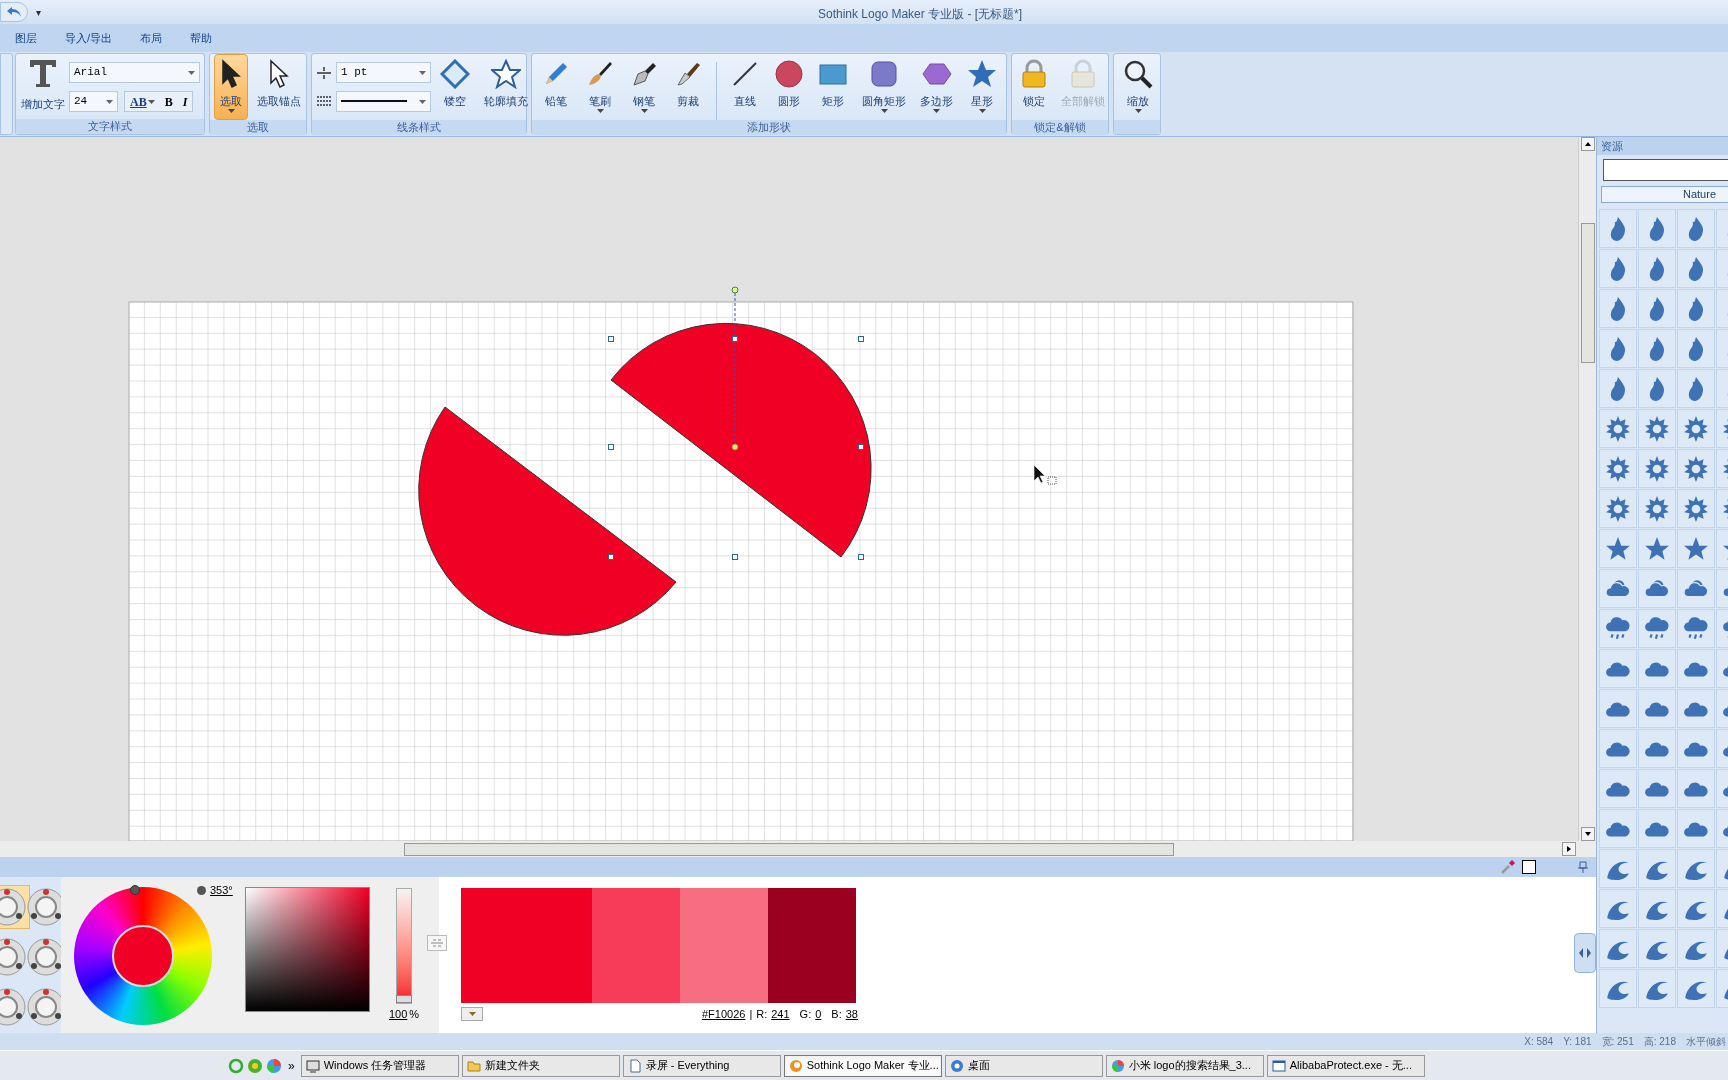  Describe the element at coordinates (185, 101) in the screenshot. I see `italic-button: I` at that location.